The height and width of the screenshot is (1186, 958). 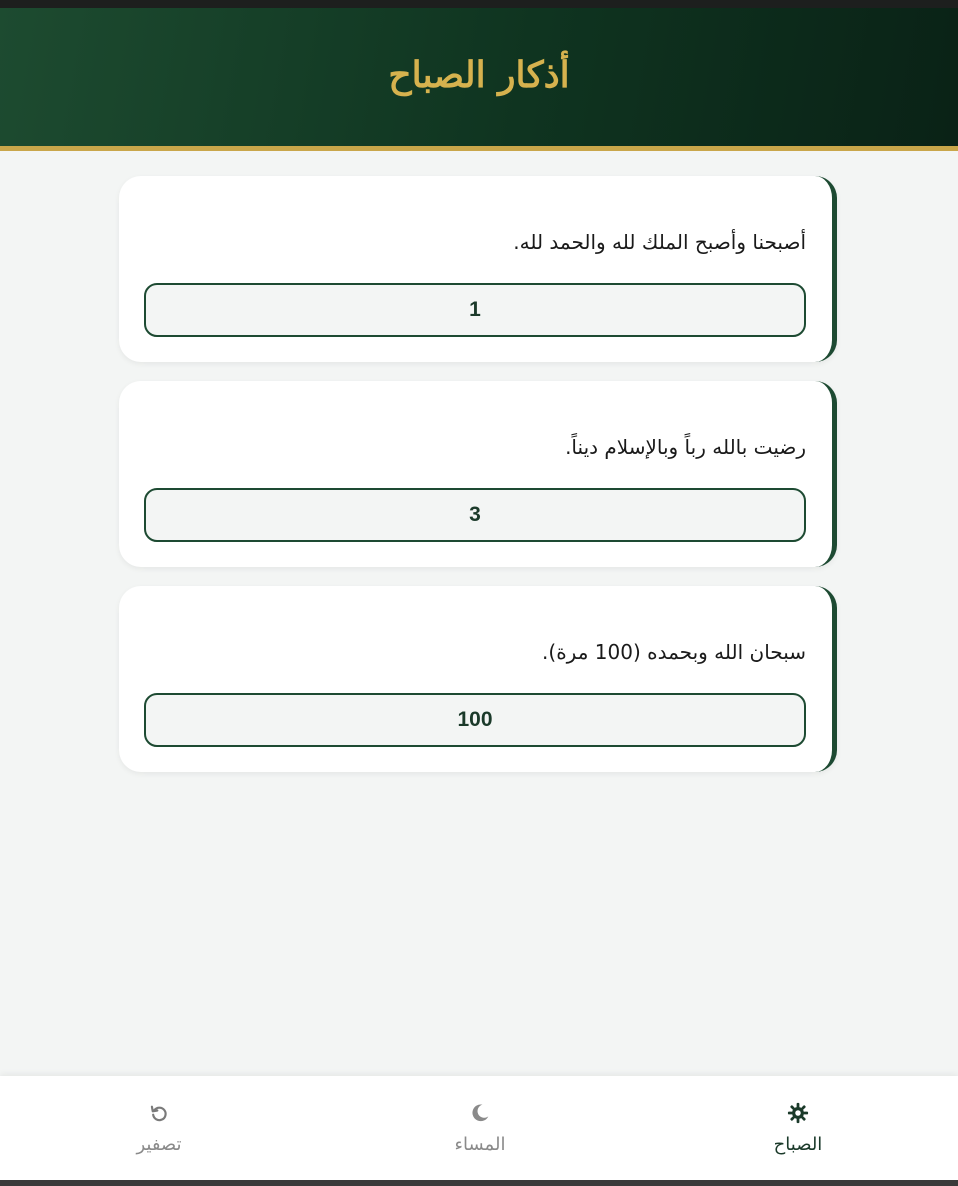 What do you see at coordinates (798, 1144) in the screenshot?
I see `nav-label-morning: الصباح` at bounding box center [798, 1144].